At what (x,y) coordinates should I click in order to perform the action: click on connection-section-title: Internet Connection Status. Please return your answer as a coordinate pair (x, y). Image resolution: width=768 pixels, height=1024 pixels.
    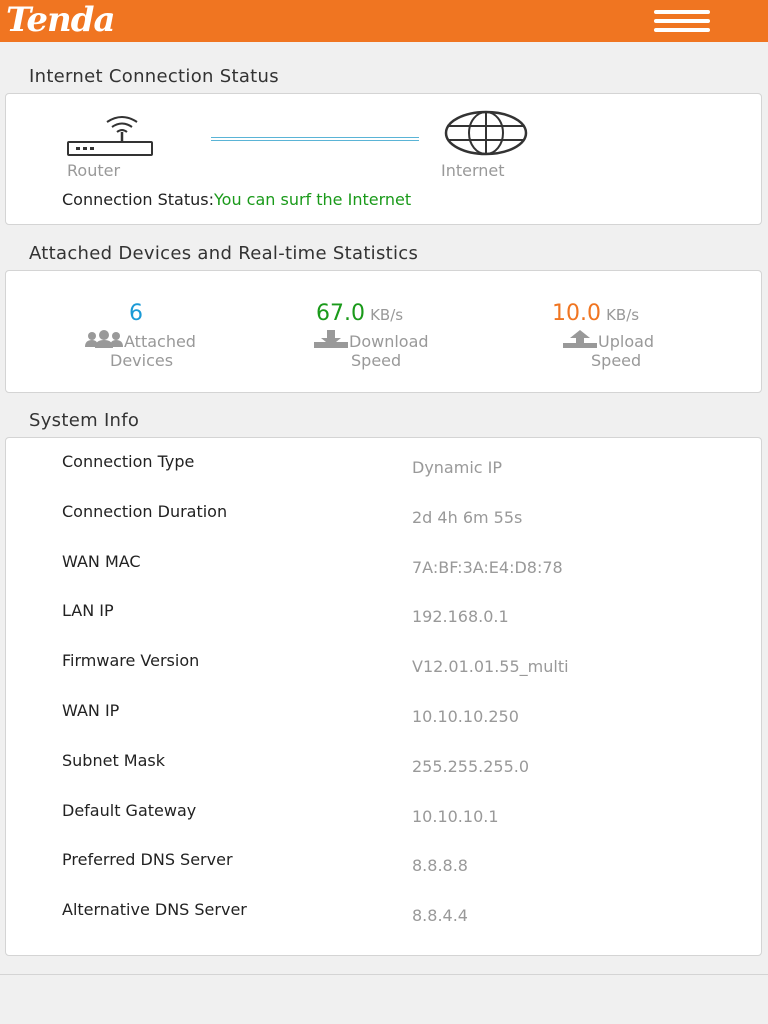
    Looking at the image, I should click on (154, 76).